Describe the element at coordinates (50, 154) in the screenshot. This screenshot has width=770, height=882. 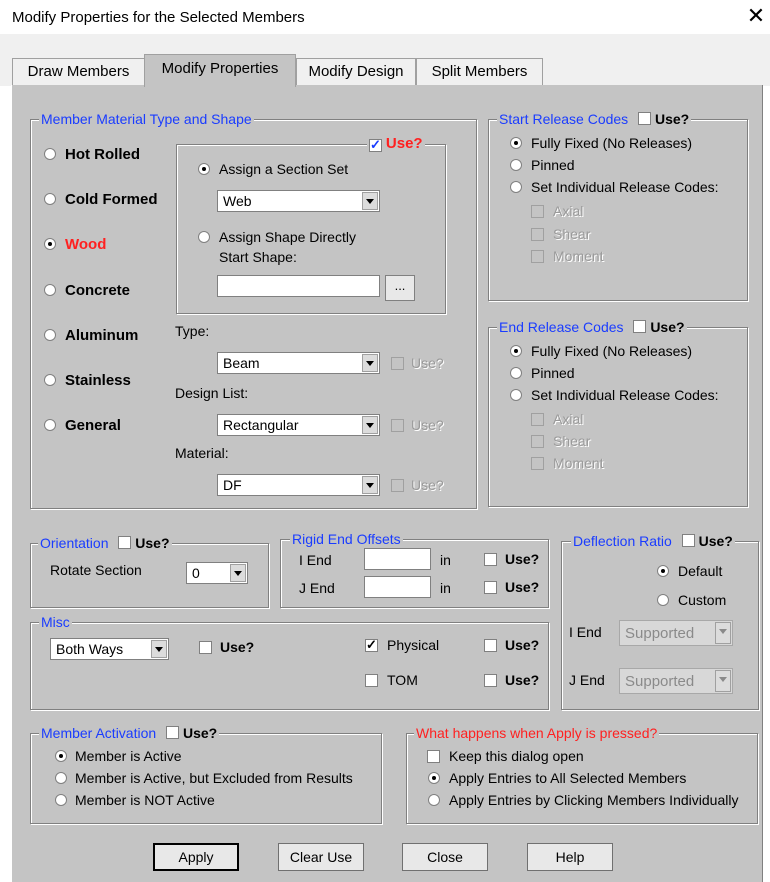
I see `radio-hot-rolled` at that location.